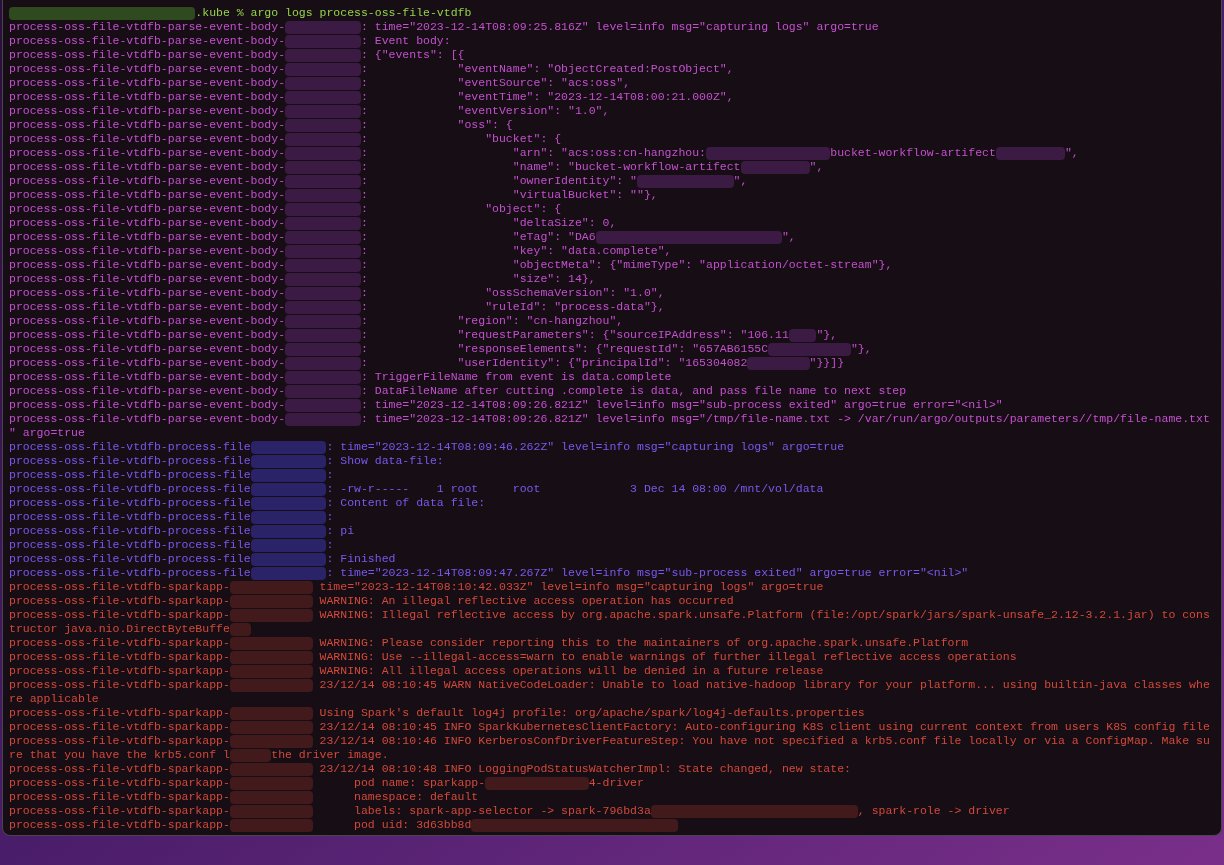 This screenshot has width=1224, height=865. I want to click on log-message: Finished, so click(368, 559).